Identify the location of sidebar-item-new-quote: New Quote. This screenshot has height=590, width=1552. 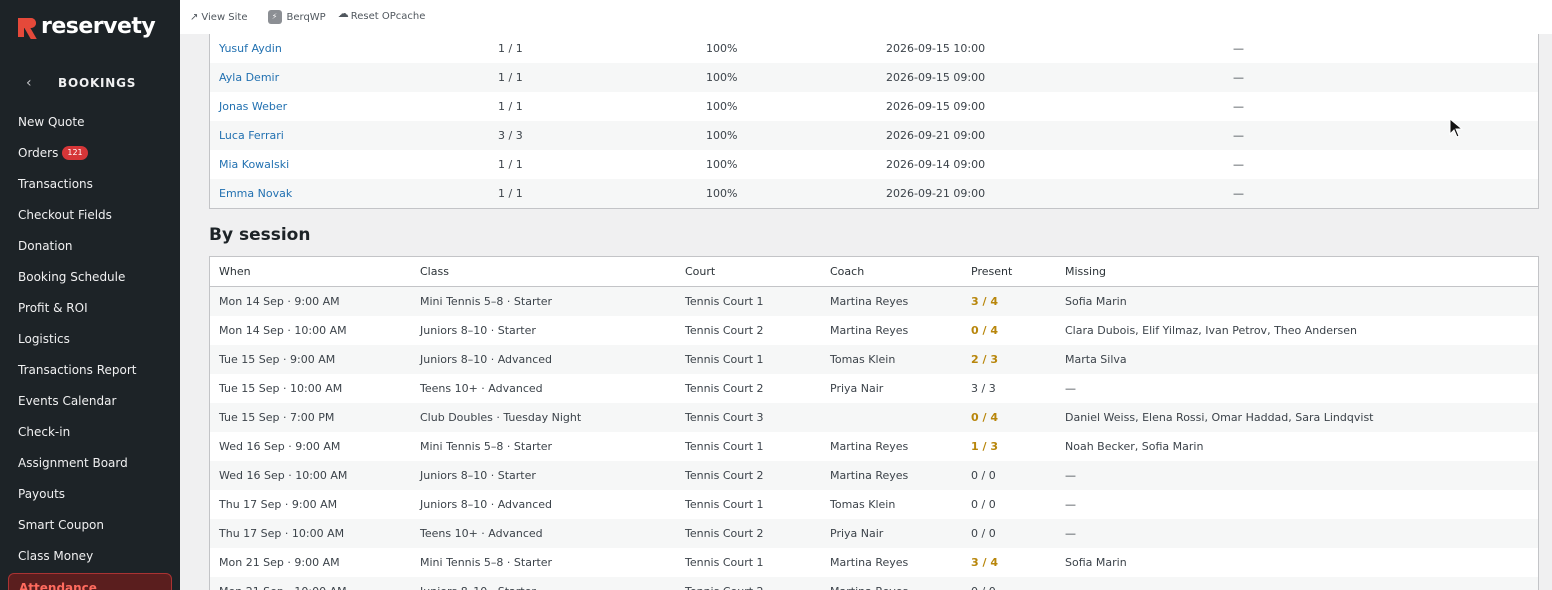
(90, 121).